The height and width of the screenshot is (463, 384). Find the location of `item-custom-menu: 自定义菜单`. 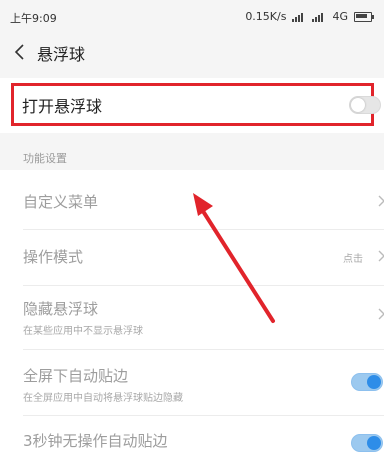

item-custom-menu: 自定义菜单 is located at coordinates (60, 201).